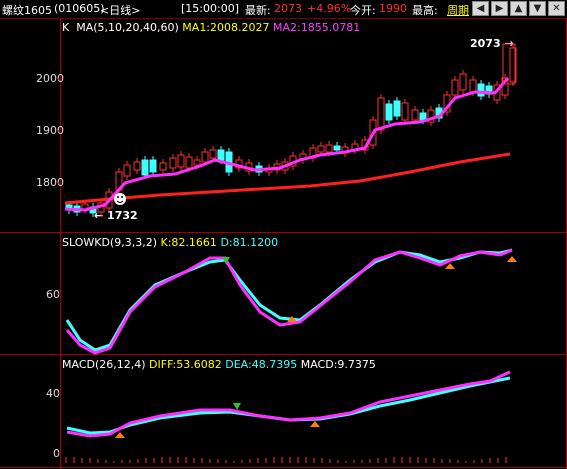  I want to click on macd-diff-line, so click(288, 404).